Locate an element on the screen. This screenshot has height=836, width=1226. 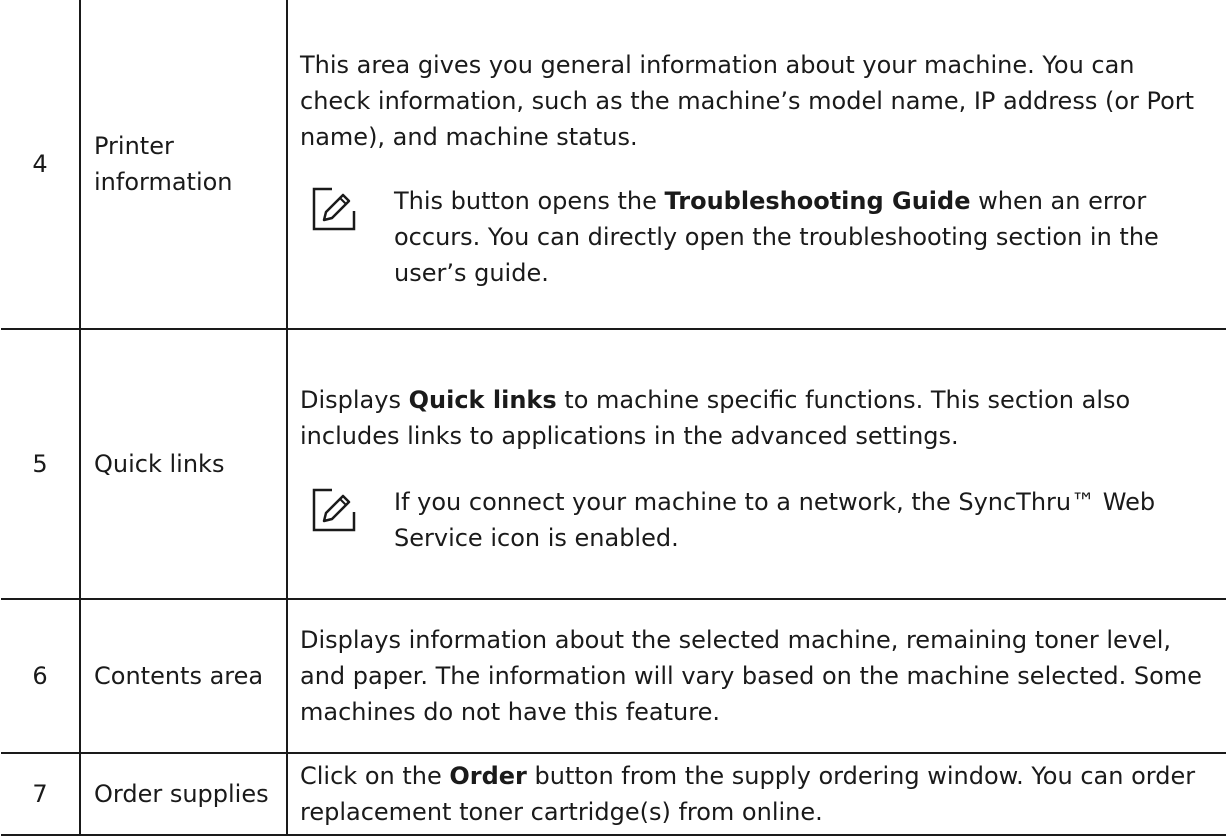
description-part: Displays is located at coordinates (354, 400).